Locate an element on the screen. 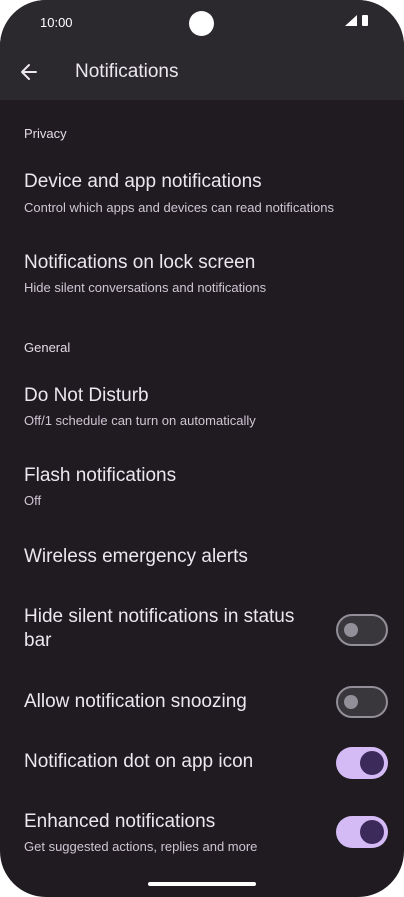 The width and height of the screenshot is (404, 897). setting-title: Wireless emergency alerts is located at coordinates (136, 556).